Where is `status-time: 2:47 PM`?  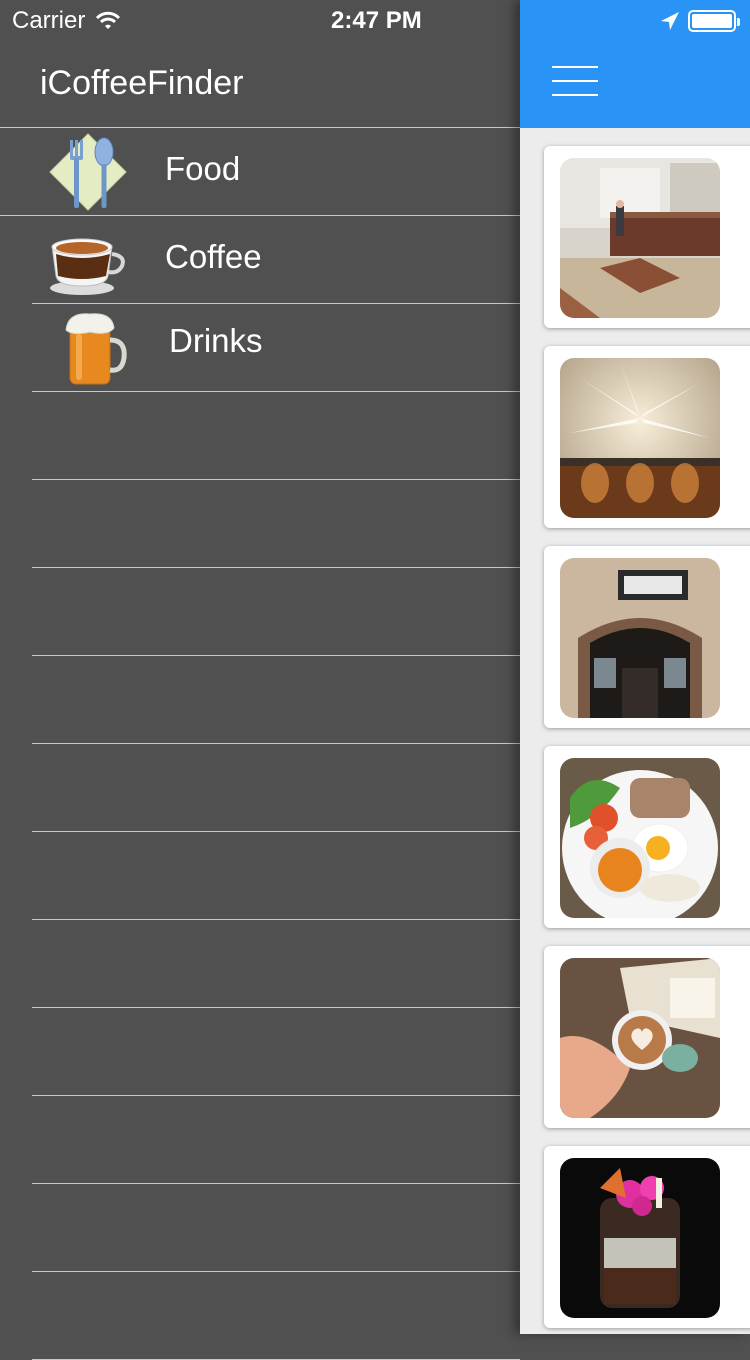
status-time: 2:47 PM is located at coordinates (376, 20).